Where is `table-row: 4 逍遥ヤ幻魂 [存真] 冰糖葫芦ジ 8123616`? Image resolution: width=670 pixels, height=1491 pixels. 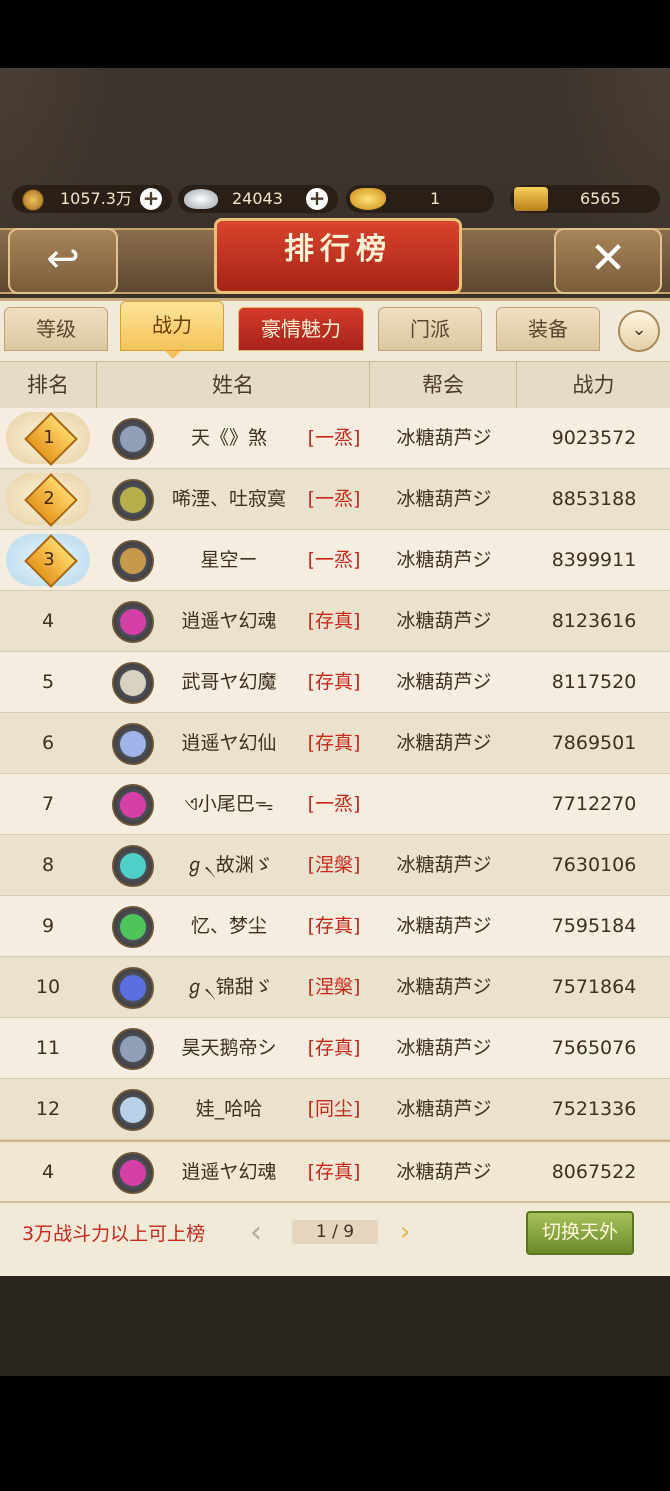 table-row: 4 逍遥ヤ幻魂 [存真] 冰糖葫芦ジ 8123616 is located at coordinates (335, 621).